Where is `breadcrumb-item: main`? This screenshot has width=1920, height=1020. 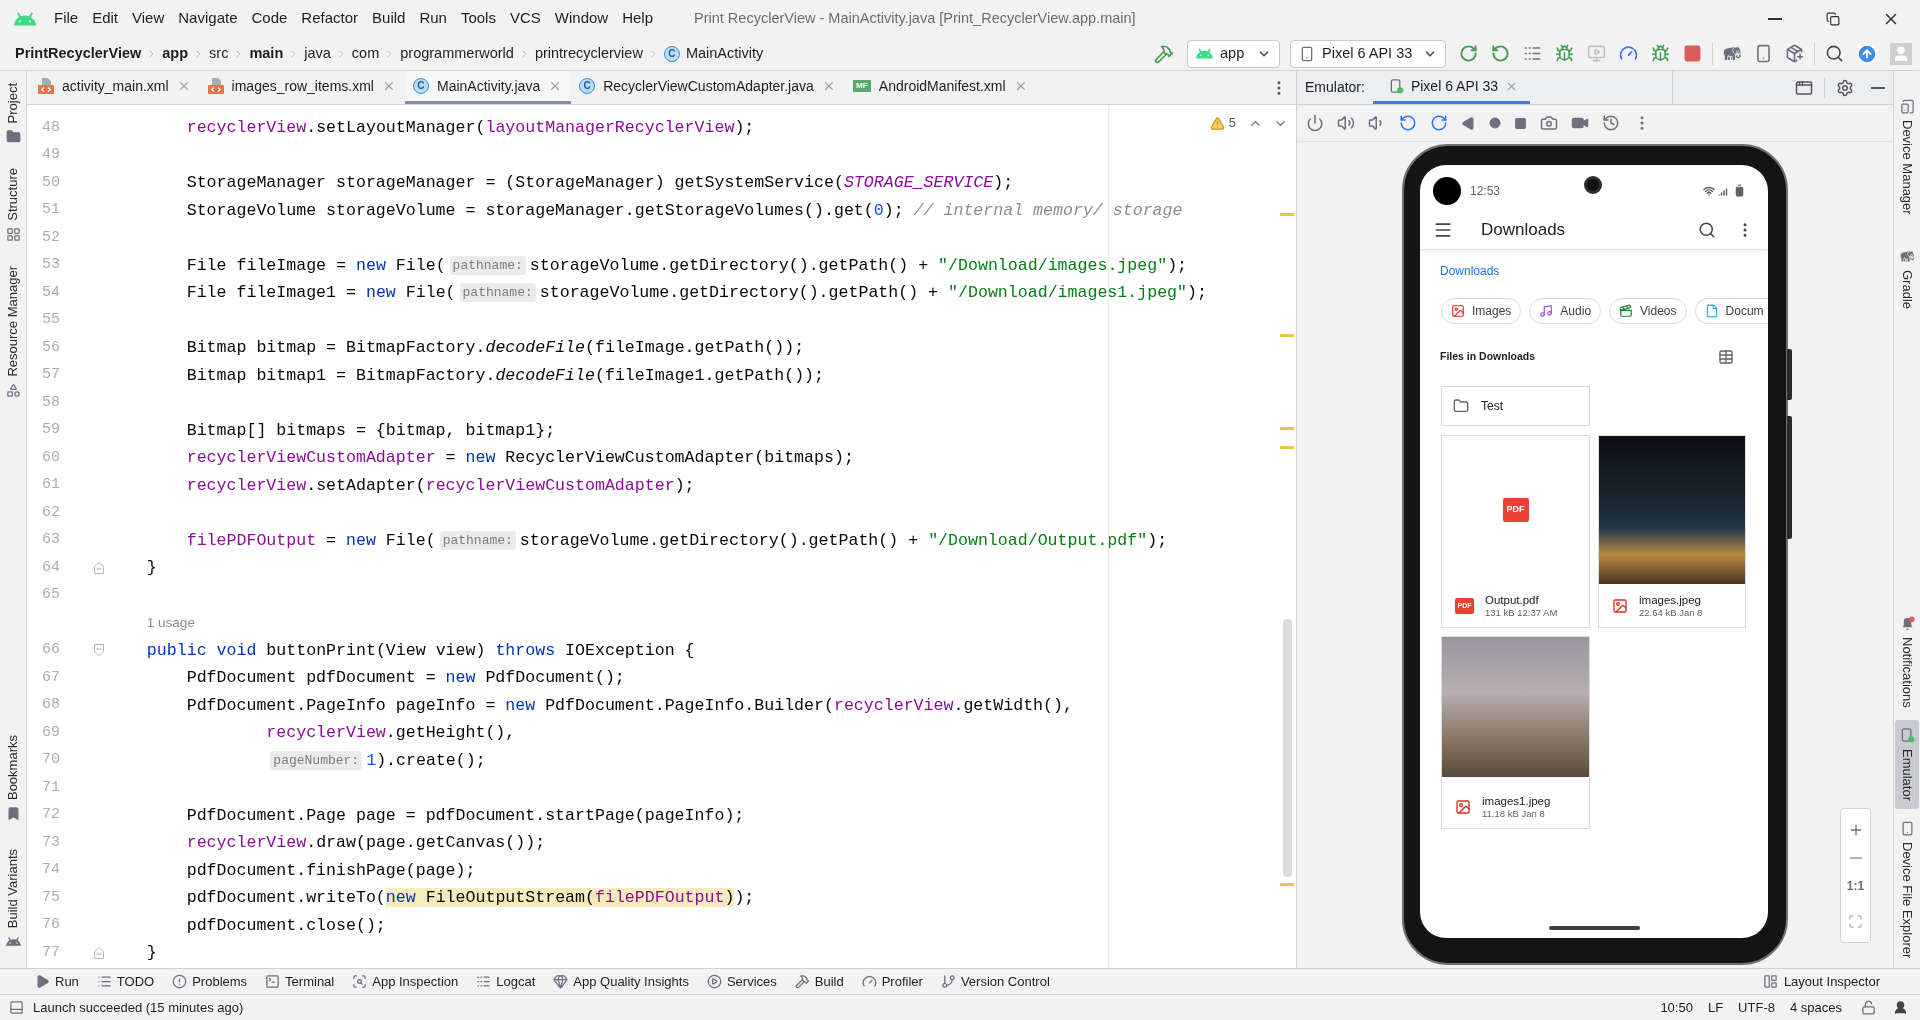
breadcrumb-item: main is located at coordinates (266, 53).